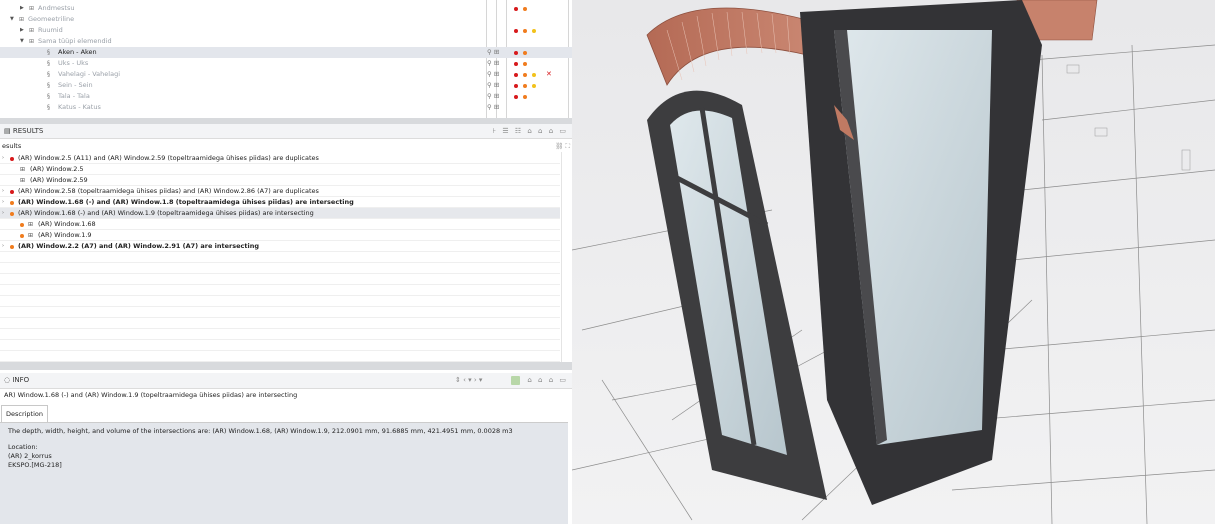  I want to click on tree-item-label: Aken - Aken, so click(77, 52).